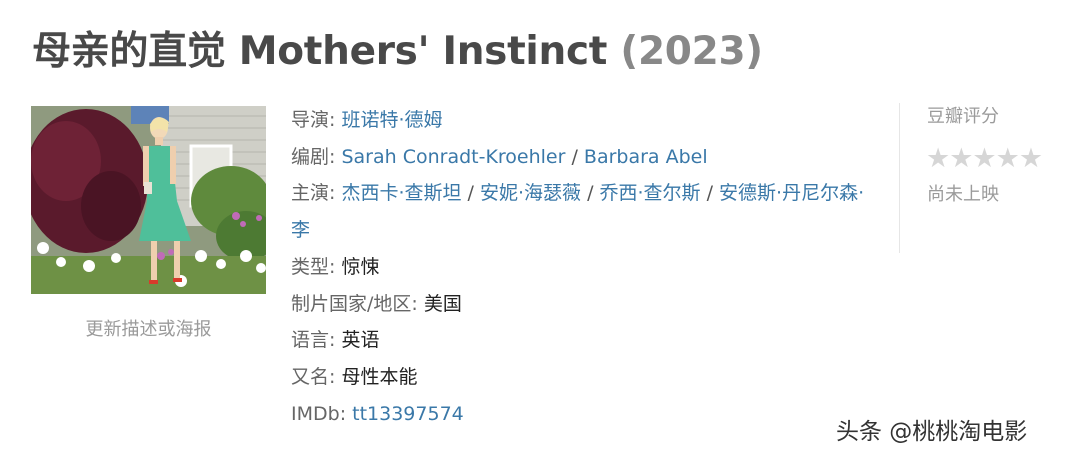 This screenshot has width=1080, height=455. Describe the element at coordinates (984, 158) in the screenshot. I see `star-rating-icon: ★★★★★` at that location.